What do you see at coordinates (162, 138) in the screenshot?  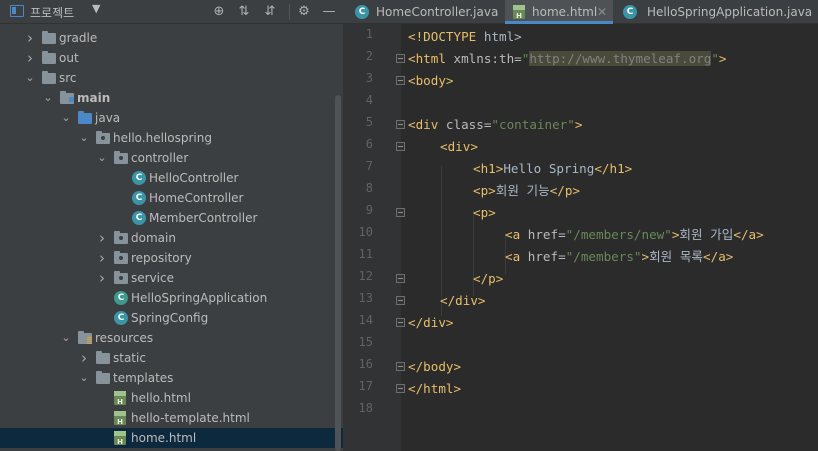 I see `tree-item-label: hello.hellospring` at bounding box center [162, 138].